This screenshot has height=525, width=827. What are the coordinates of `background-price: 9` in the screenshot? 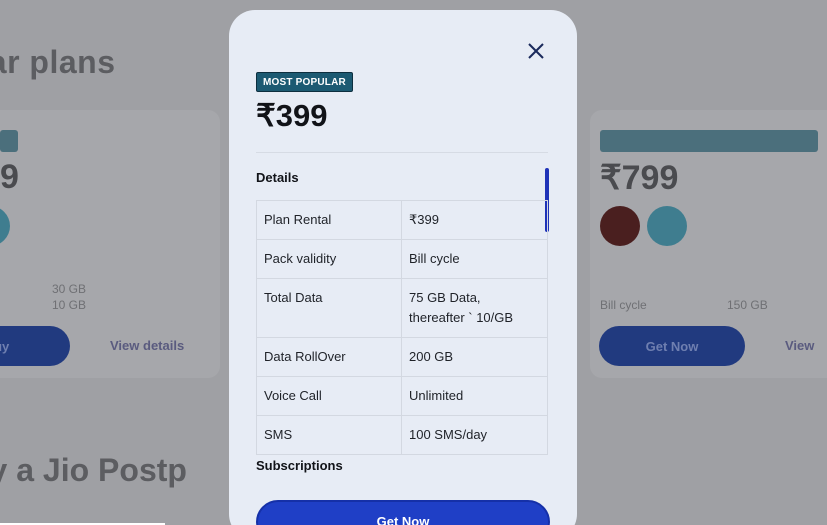 It's located at (9, 177).